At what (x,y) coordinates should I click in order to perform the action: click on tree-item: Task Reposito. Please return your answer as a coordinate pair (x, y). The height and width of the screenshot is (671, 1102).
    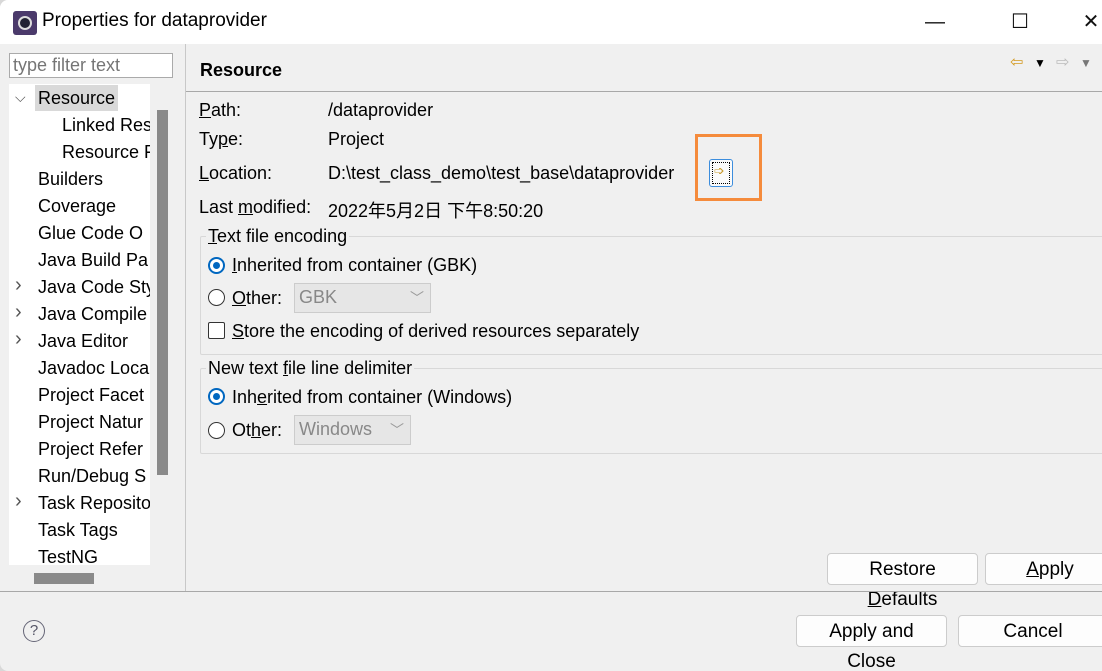
    Looking at the image, I should click on (94, 503).